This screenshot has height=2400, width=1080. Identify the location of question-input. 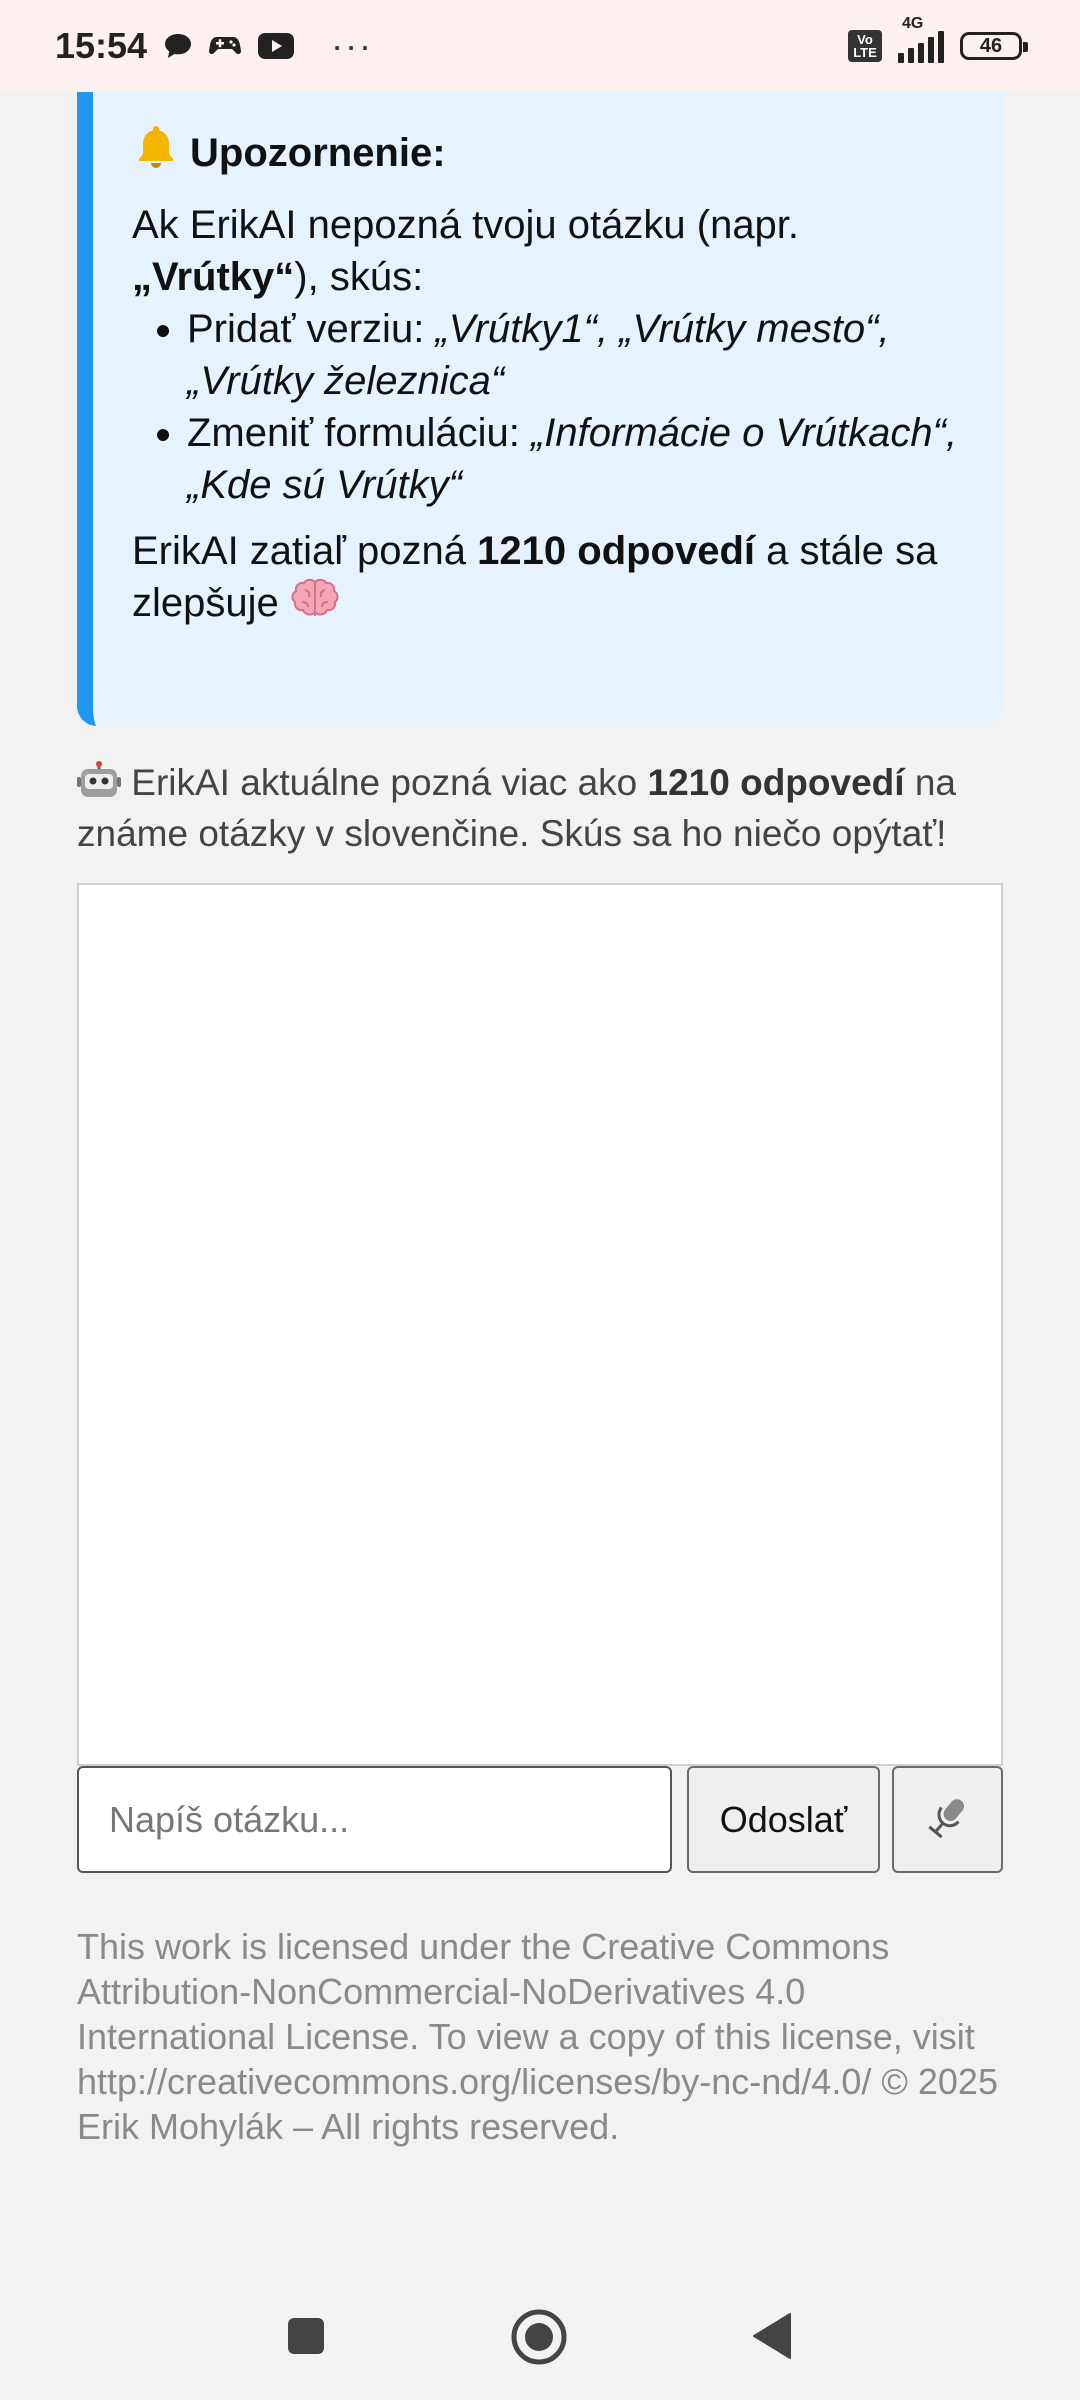
(374, 1819).